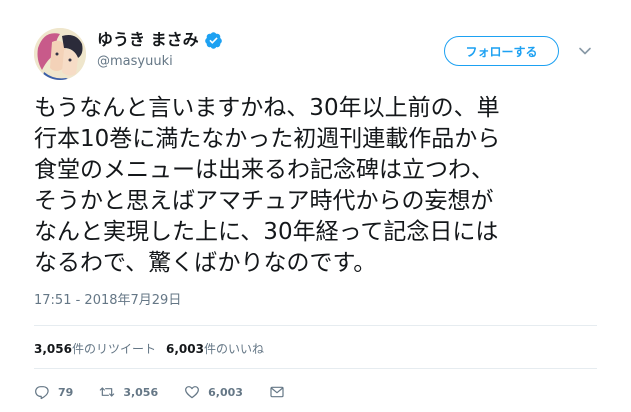 This screenshot has height=412, width=631. I want to click on retweet-icon, so click(107, 392).